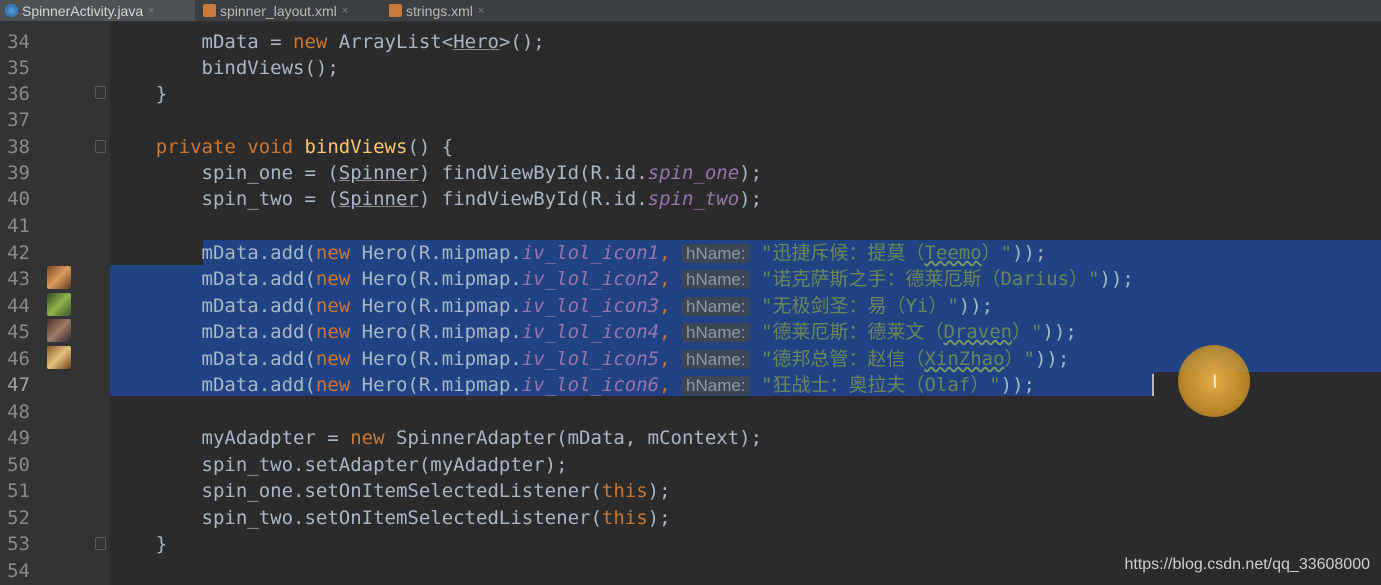 The image size is (1381, 585). What do you see at coordinates (11, 10) in the screenshot?
I see `java-class-icon` at bounding box center [11, 10].